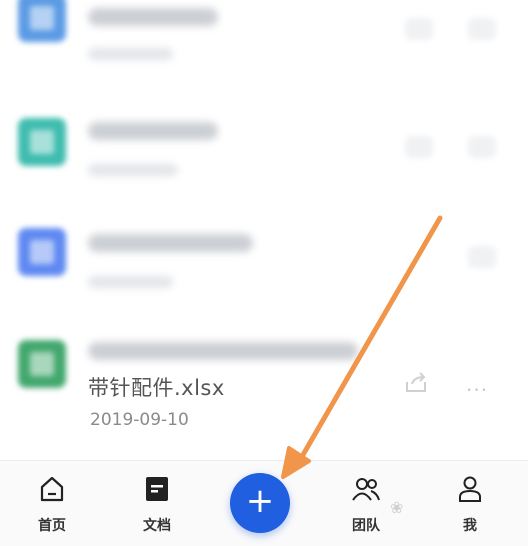  What do you see at coordinates (52, 526) in the screenshot?
I see `tab-home-label: 首页` at bounding box center [52, 526].